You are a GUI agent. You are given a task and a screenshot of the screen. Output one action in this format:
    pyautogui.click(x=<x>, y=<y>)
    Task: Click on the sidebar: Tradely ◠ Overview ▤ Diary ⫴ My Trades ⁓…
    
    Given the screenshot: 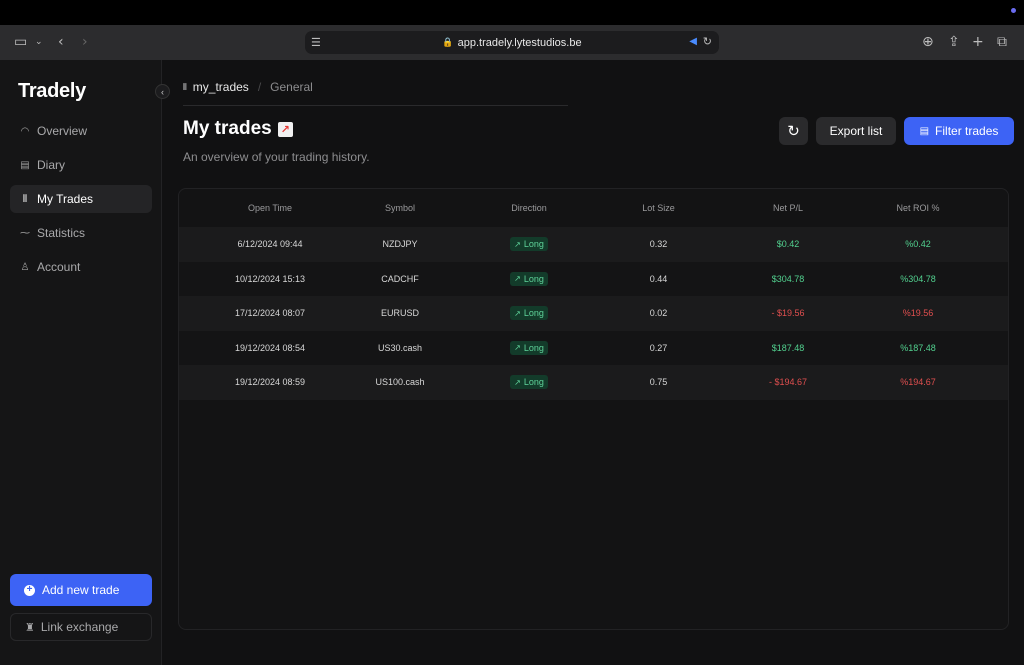 What is the action you would take?
    pyautogui.click(x=81, y=362)
    